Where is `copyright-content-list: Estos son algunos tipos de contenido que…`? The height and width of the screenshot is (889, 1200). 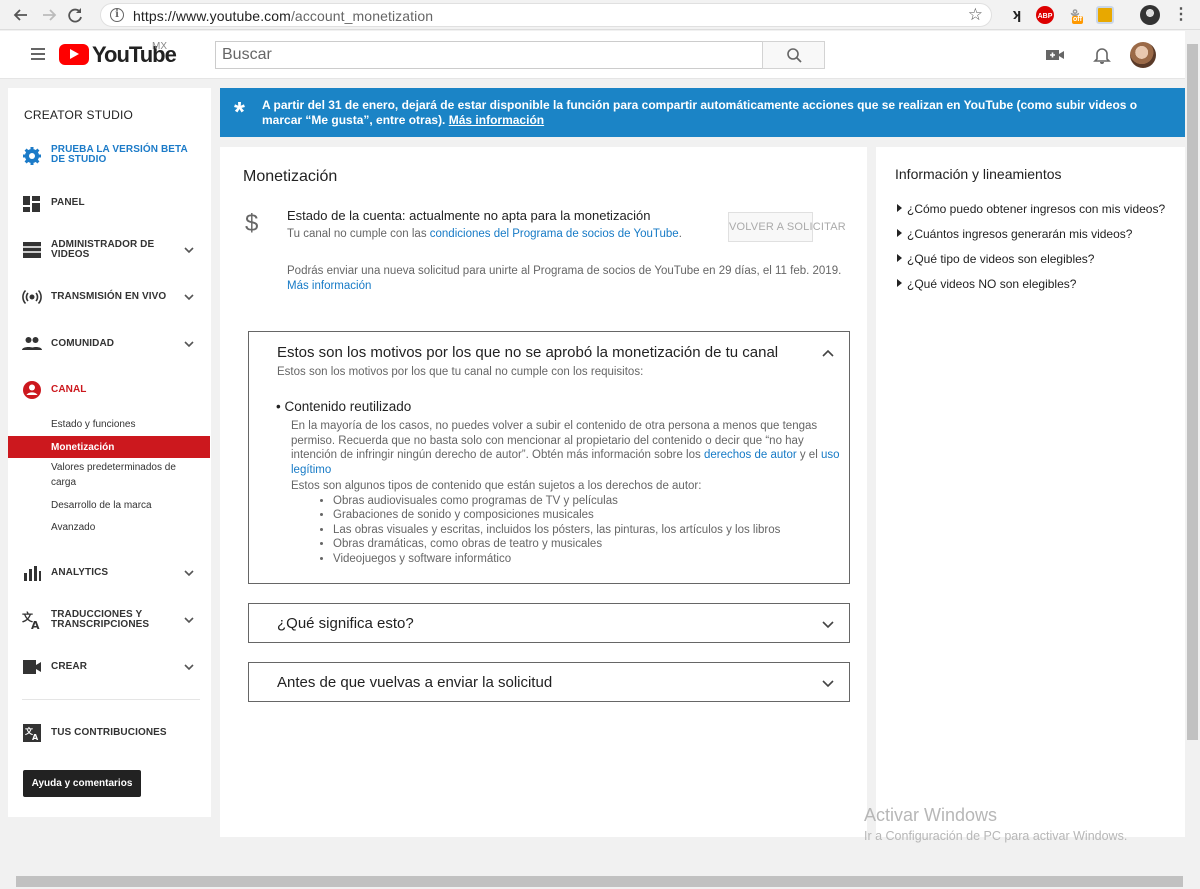
copyright-content-list: Estos son algunos tipos de contenido que… is located at coordinates (571, 522).